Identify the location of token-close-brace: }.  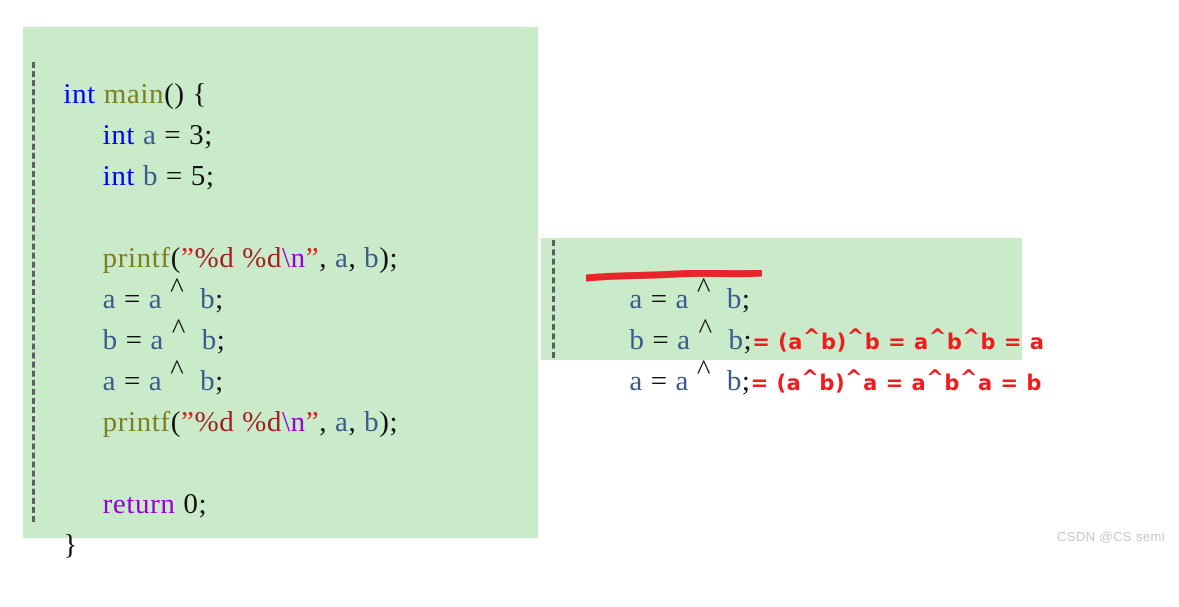
(70, 545).